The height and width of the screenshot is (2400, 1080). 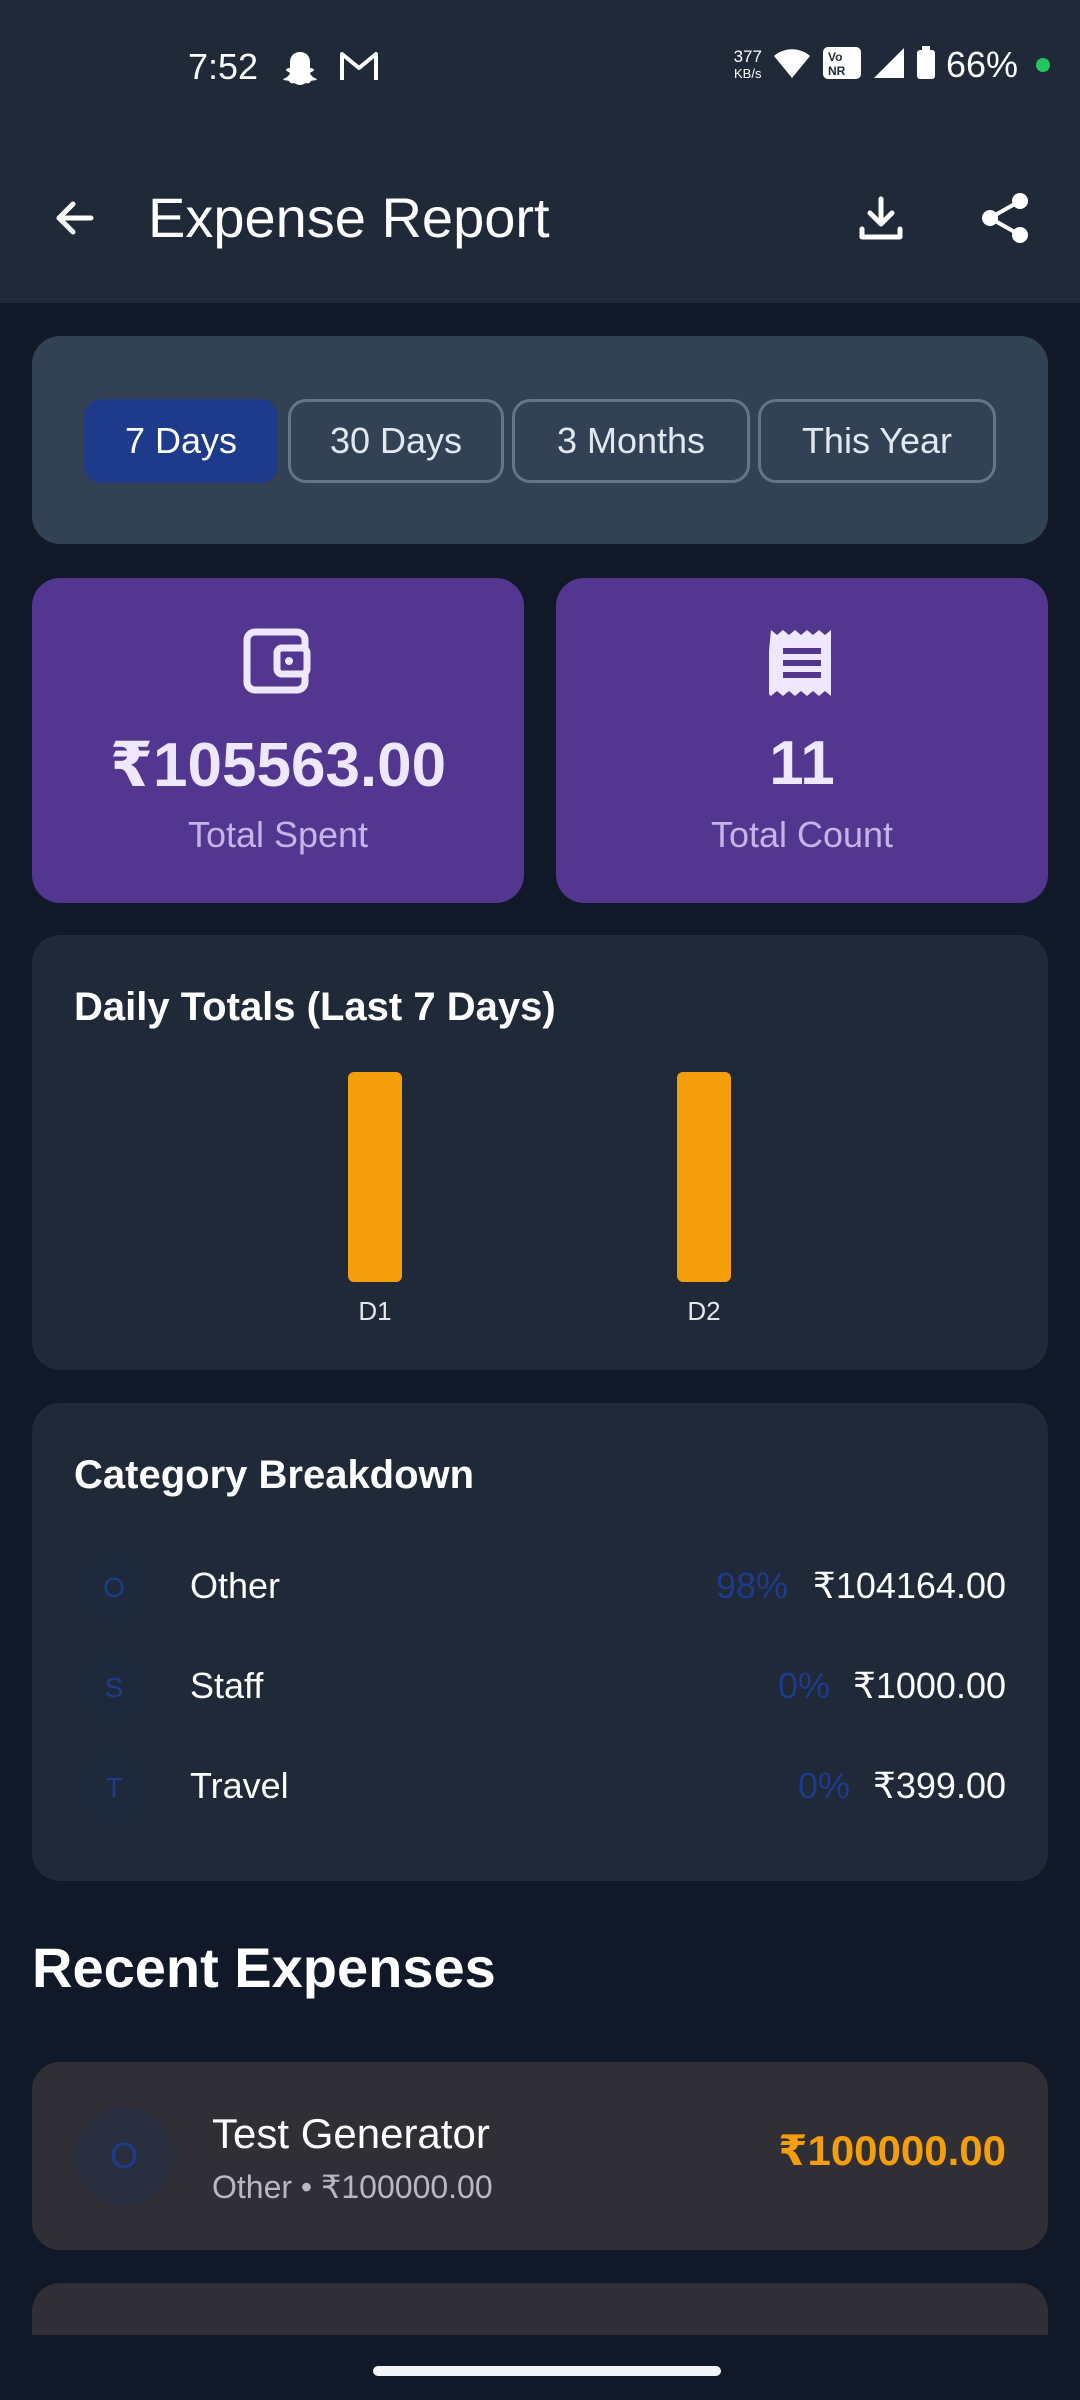 I want to click on bar-label-d2: D2, so click(x=703, y=1311).